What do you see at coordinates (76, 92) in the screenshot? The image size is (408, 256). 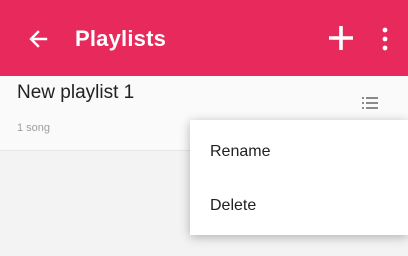 I see `playlist-name: New playlist 1` at bounding box center [76, 92].